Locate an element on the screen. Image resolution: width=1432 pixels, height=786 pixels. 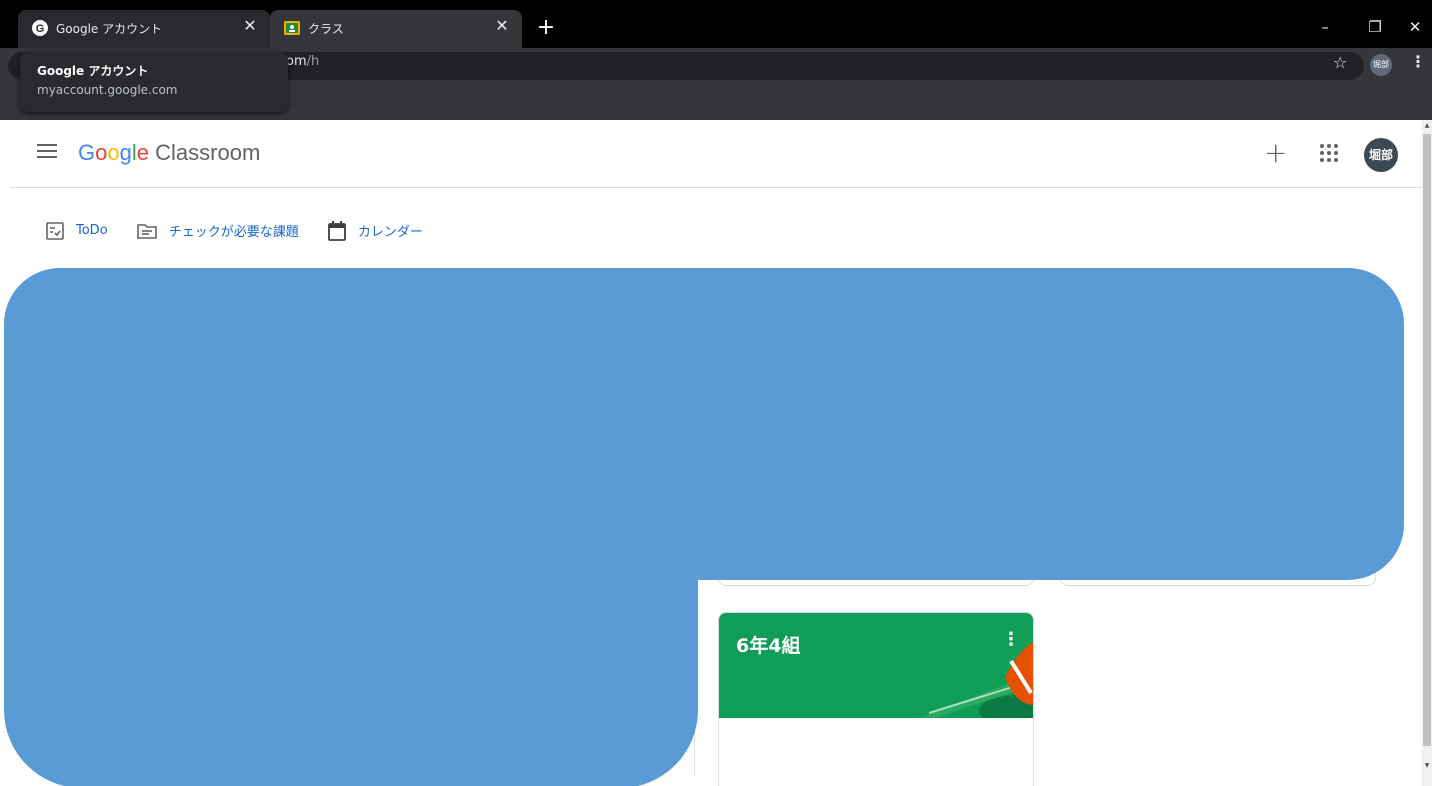
logo-letter: e is located at coordinates (143, 152).